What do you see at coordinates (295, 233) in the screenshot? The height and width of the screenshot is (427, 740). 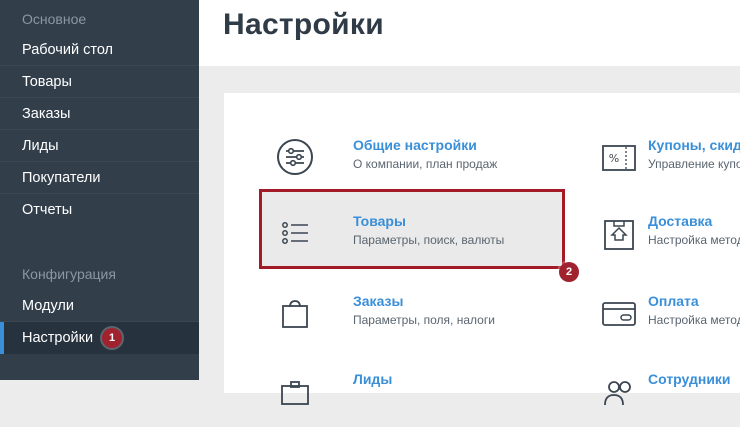 I see `list-icon` at bounding box center [295, 233].